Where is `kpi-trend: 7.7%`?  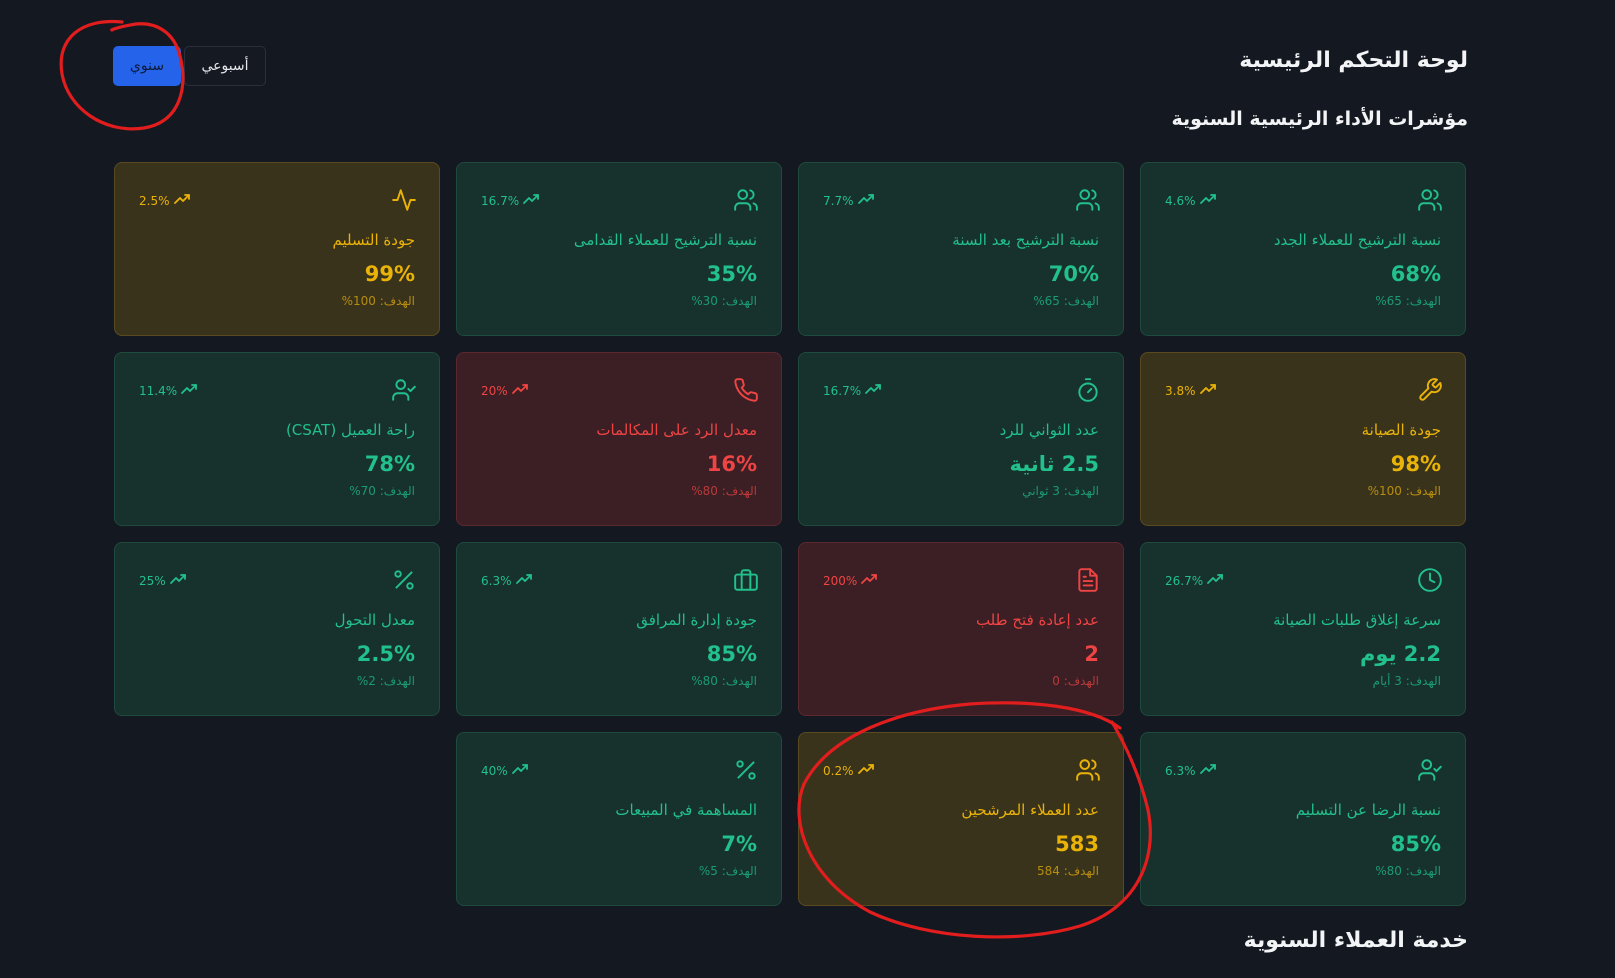
kpi-trend: 7.7% is located at coordinates (848, 200).